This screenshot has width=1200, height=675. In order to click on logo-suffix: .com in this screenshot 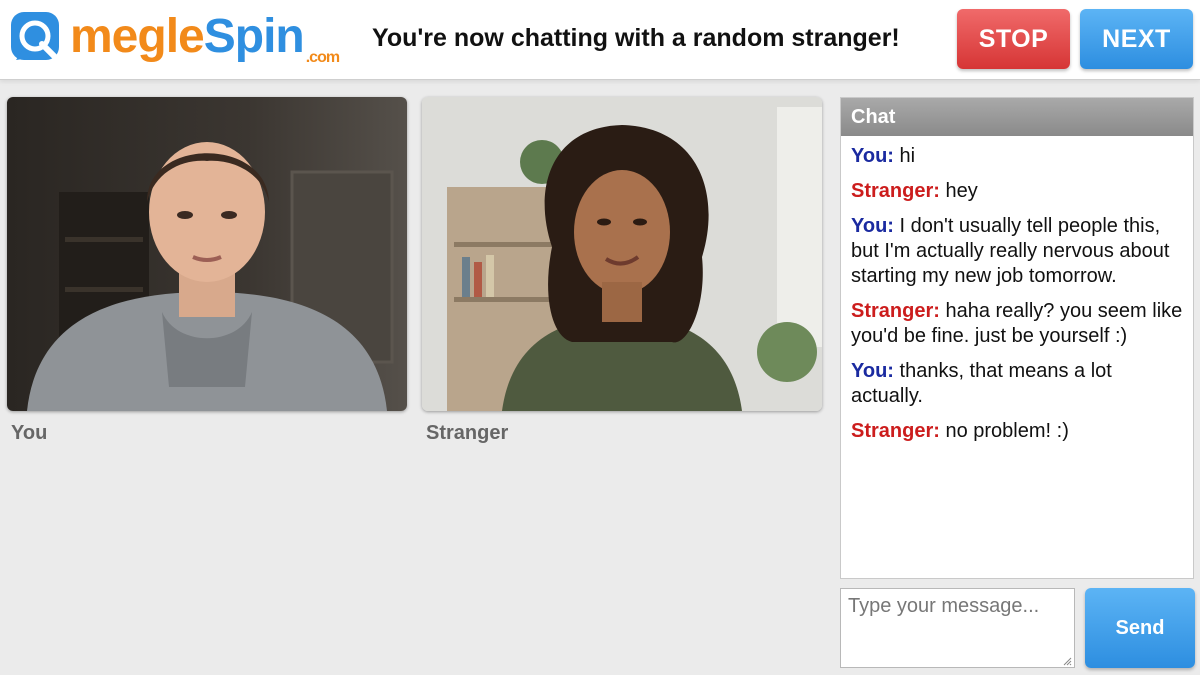, I will do `click(322, 57)`.